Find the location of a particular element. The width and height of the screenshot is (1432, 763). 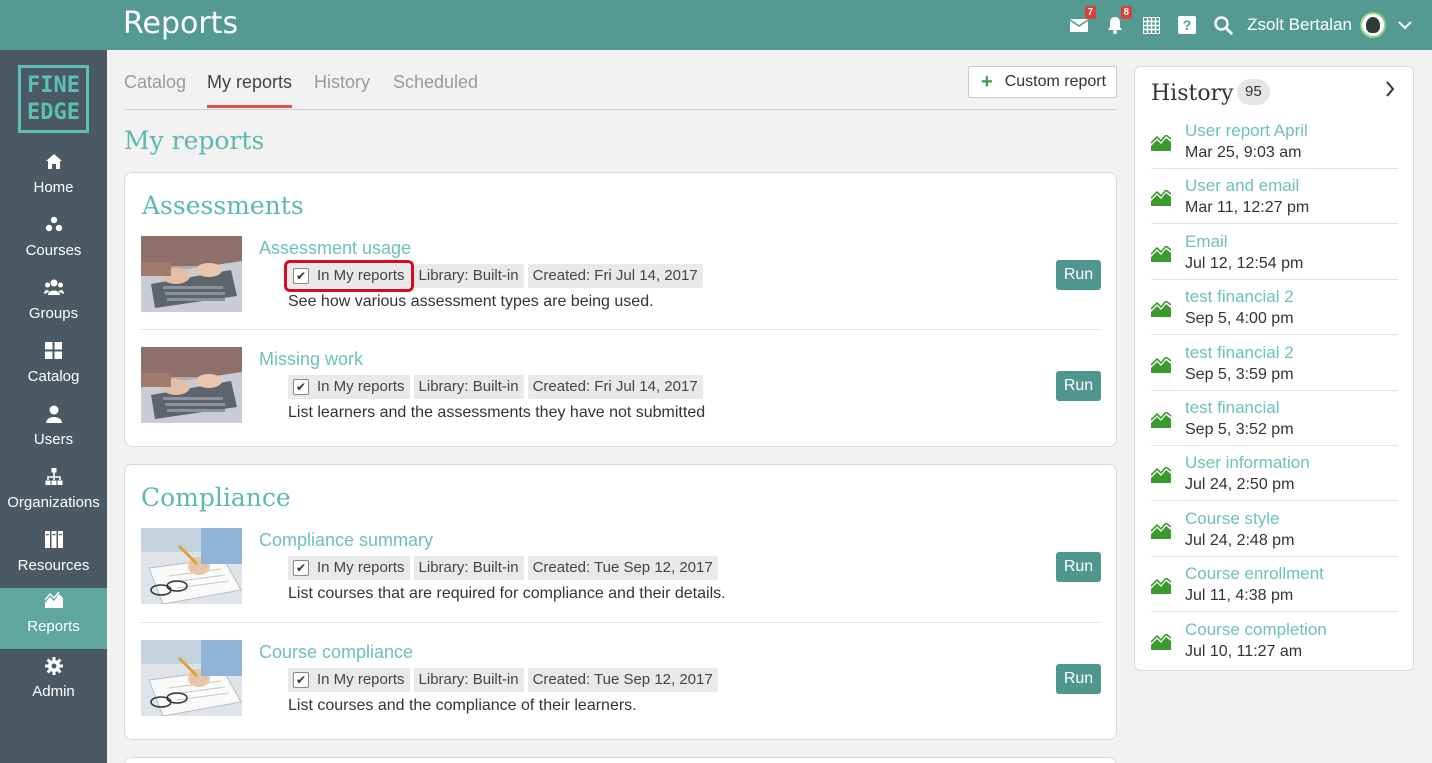

catalog-icon is located at coordinates (53, 353).